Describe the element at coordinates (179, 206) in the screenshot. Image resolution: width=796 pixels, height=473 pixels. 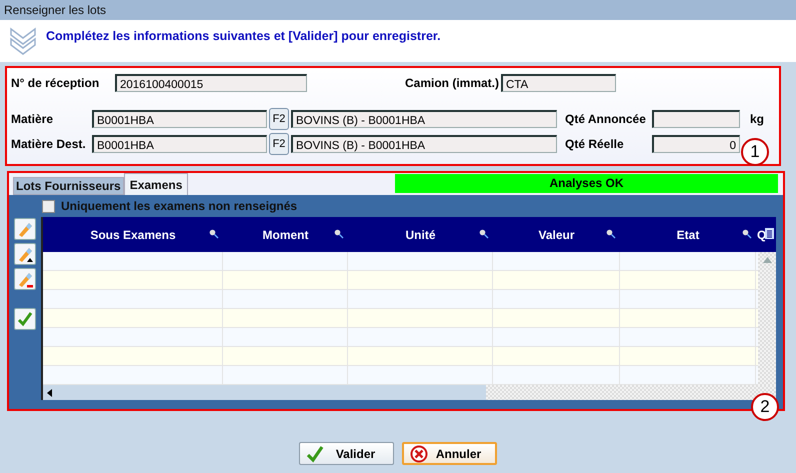
I see `checkbox-label: Uniquement les examens non renseignés` at that location.